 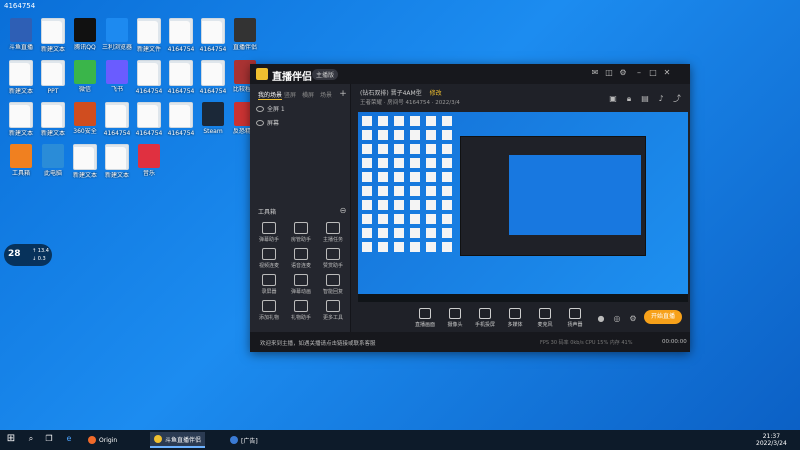 What do you see at coordinates (290, 94) in the screenshot?
I see `tab-portrait: 竖屏` at bounding box center [290, 94].